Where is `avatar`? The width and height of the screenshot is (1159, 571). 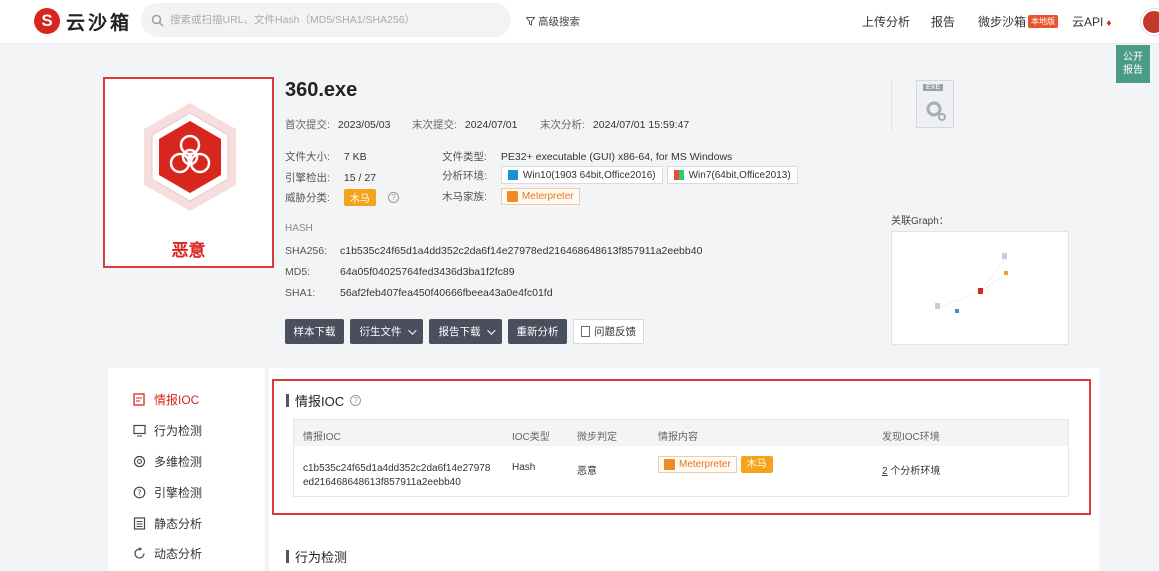
avatar is located at coordinates (1150, 22).